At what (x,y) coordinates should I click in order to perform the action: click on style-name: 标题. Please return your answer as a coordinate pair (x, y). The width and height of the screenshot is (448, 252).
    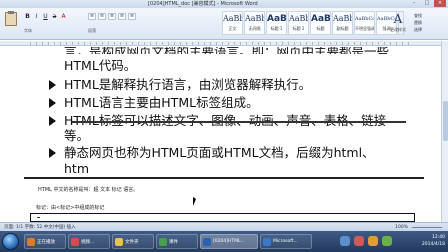
    Looking at the image, I should click on (320, 28).